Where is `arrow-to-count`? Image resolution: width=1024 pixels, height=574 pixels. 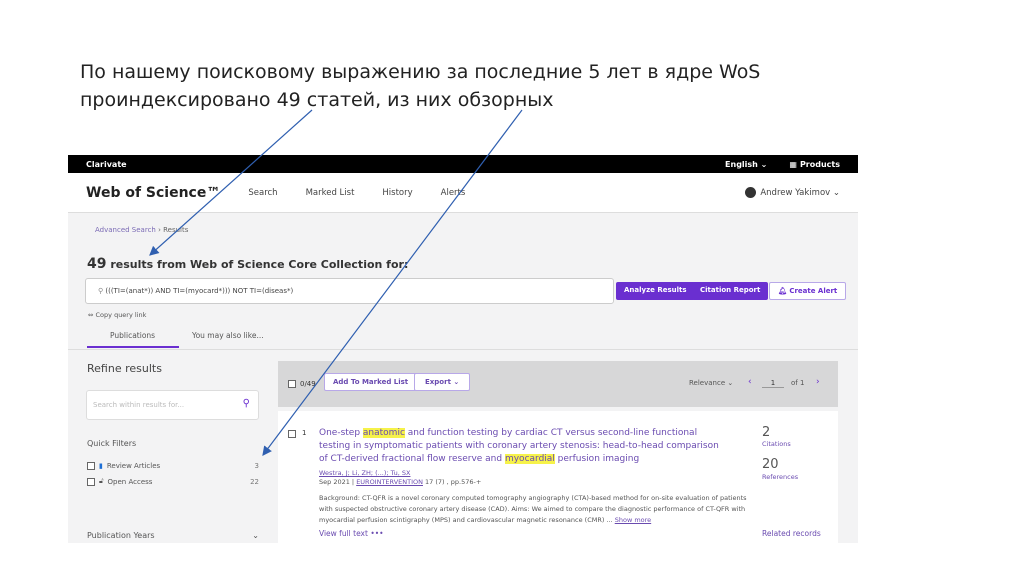 arrow-to-count is located at coordinates (231, 182).